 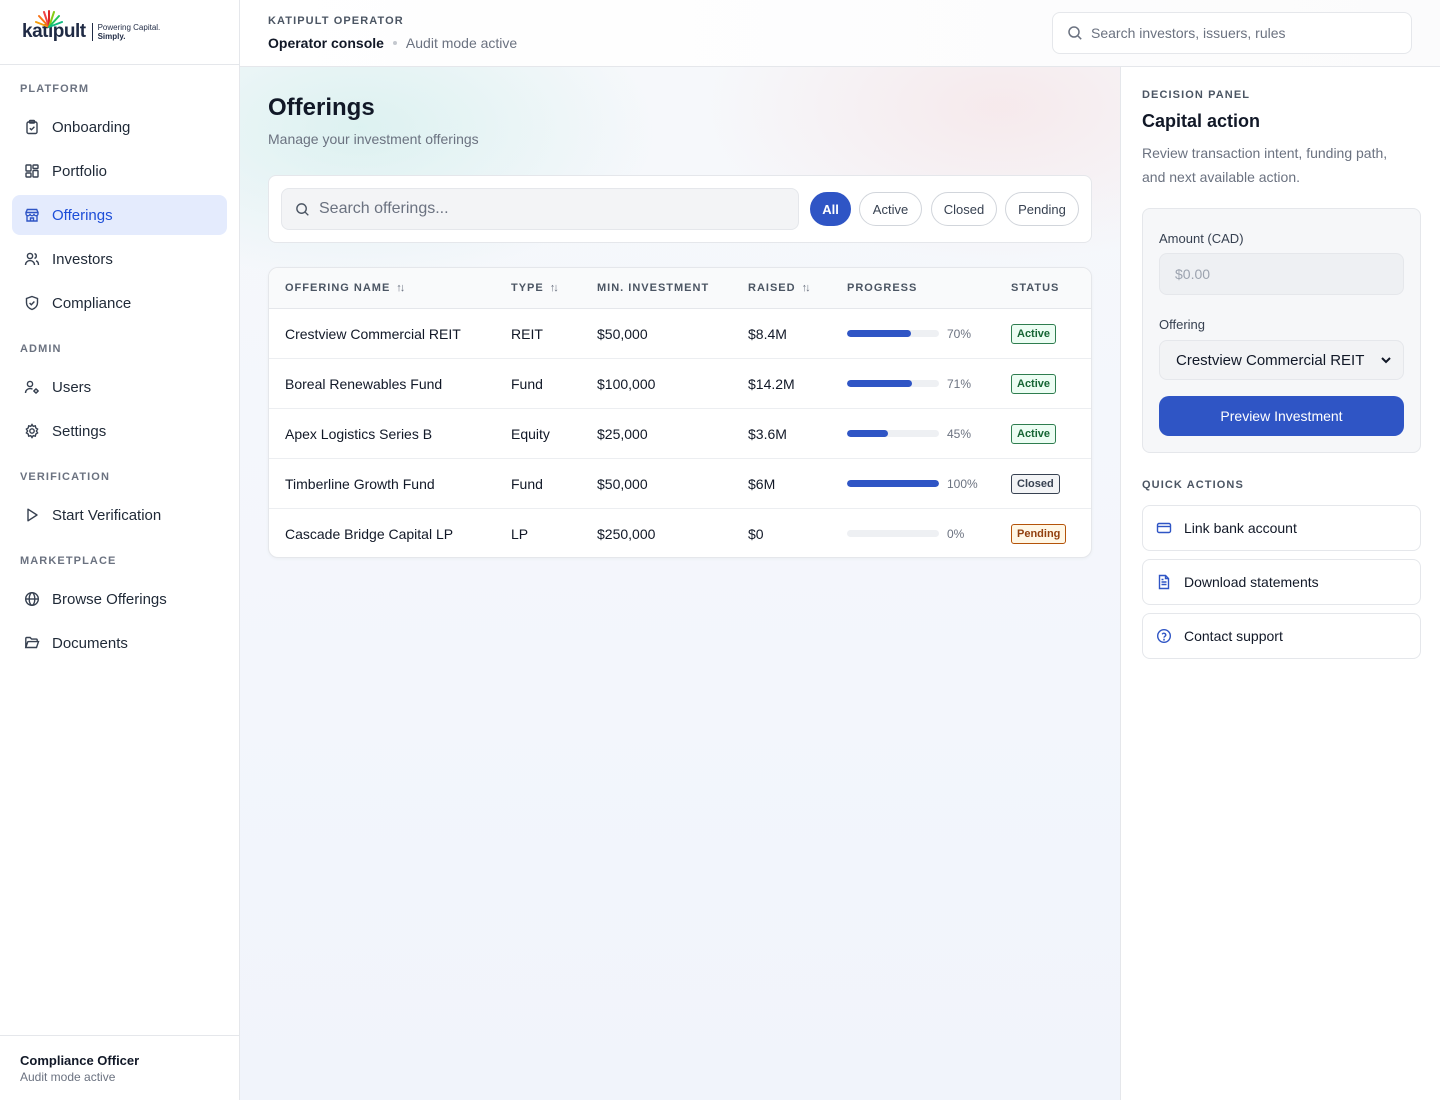 I want to click on topbar-title: Operator console Audit mode active, so click(x=392, y=43).